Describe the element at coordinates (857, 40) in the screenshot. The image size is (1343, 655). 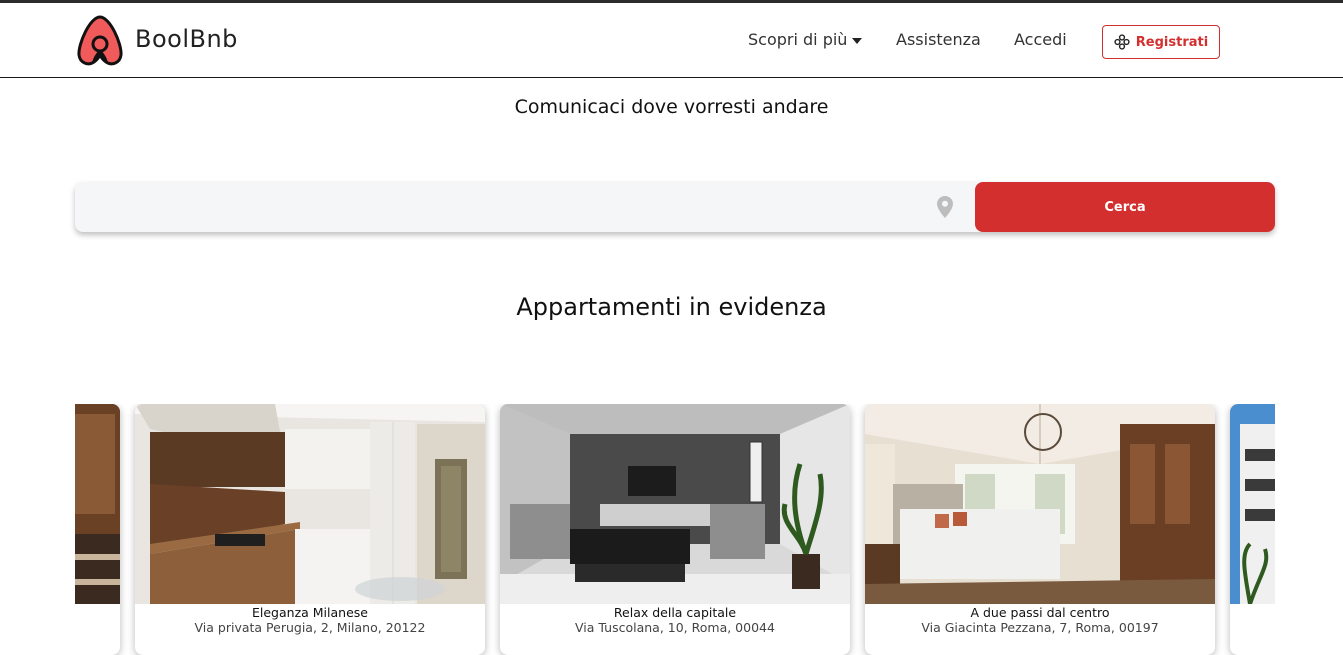
I see `caret-down-icon` at that location.